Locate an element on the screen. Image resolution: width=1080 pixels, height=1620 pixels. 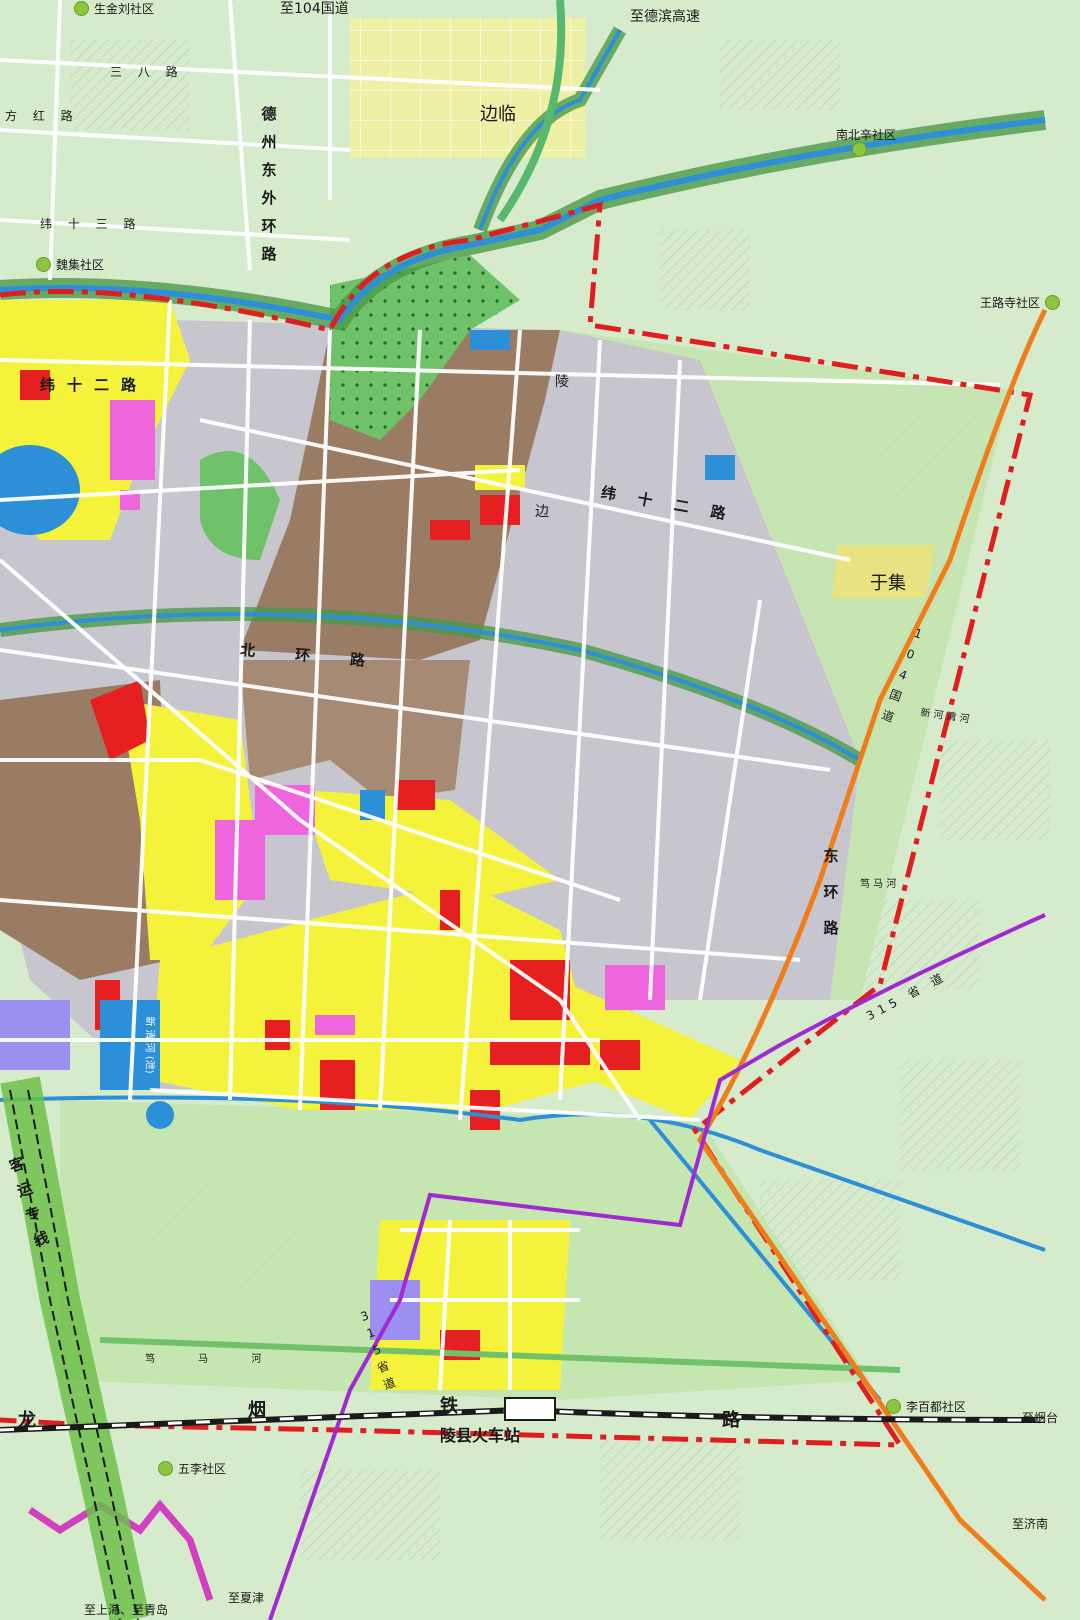
to-shanghai-label: 至上海、至青岛 is located at coordinates (126, 1610).